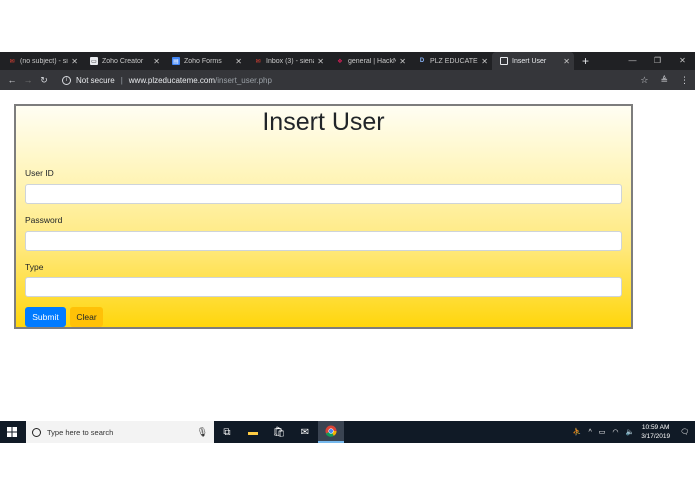 This screenshot has width=695, height=494. What do you see at coordinates (629, 432) in the screenshot?
I see `volume-icon: 🔈` at bounding box center [629, 432].